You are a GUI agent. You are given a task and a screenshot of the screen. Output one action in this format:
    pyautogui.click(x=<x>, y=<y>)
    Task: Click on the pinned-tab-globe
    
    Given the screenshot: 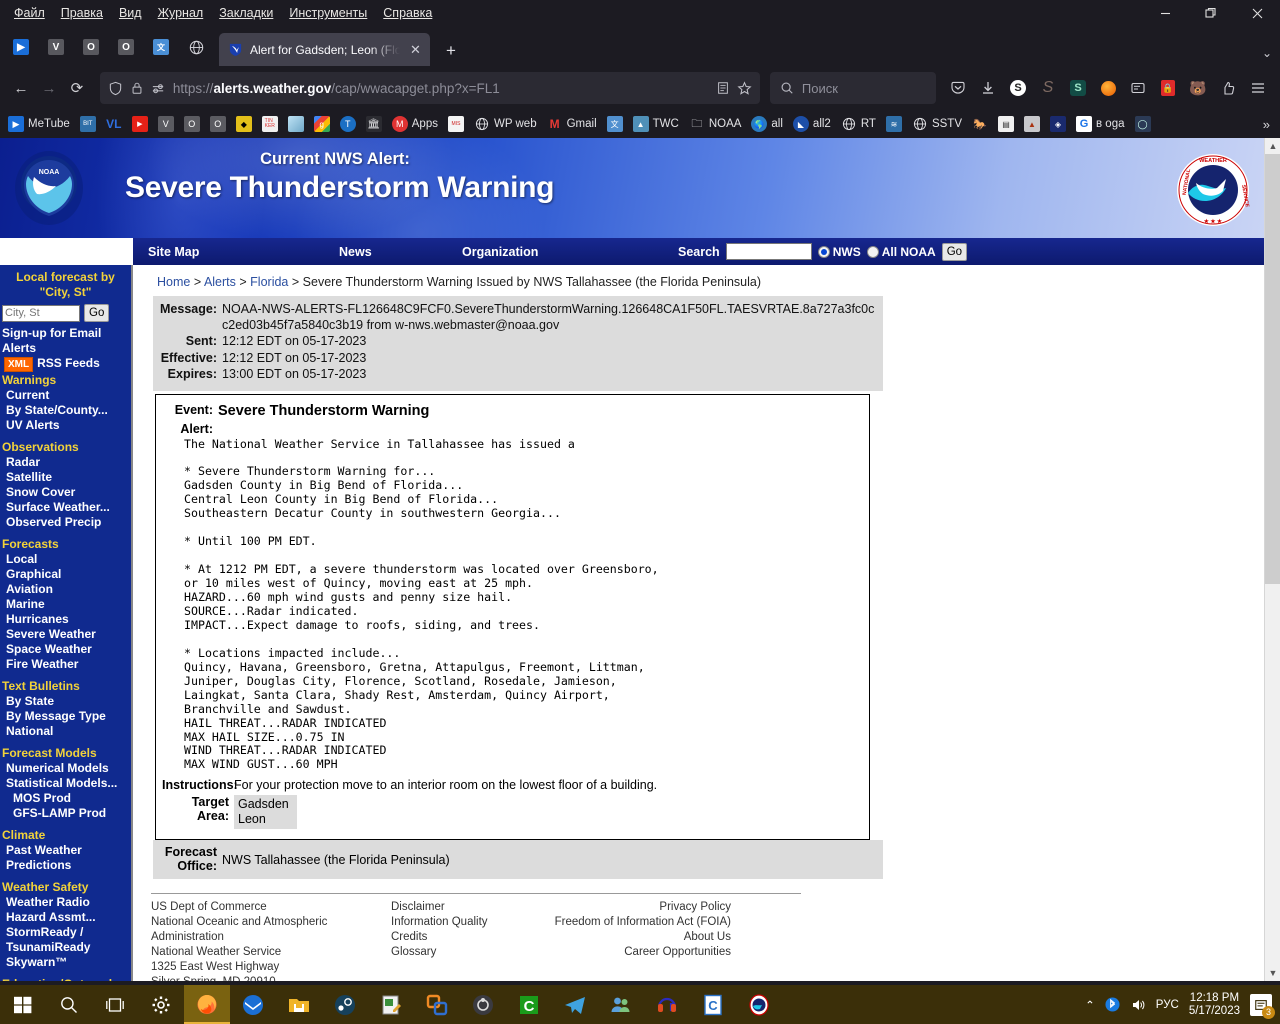 What is the action you would take?
    pyautogui.click(x=196, y=47)
    